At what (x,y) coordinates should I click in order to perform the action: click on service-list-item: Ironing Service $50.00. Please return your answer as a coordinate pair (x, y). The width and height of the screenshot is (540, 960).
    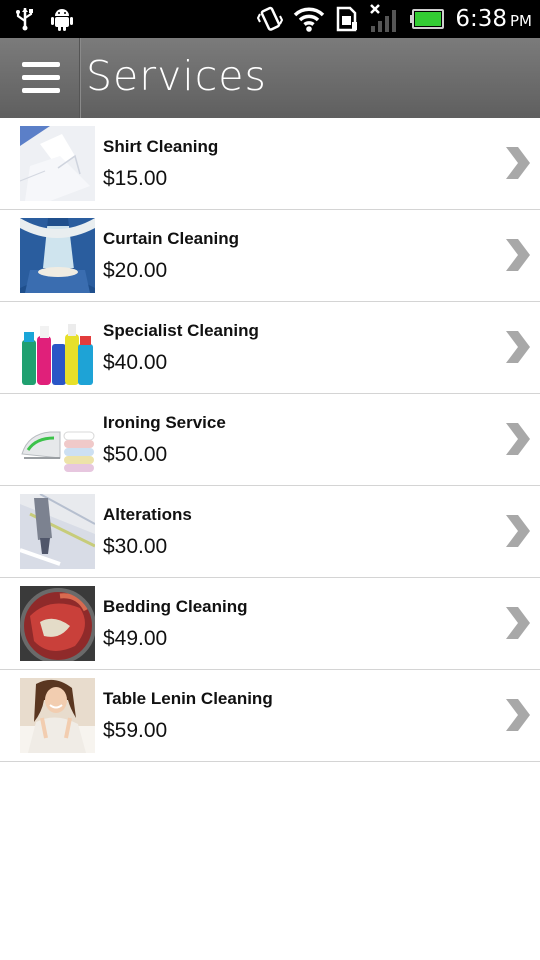
    Looking at the image, I should click on (270, 440).